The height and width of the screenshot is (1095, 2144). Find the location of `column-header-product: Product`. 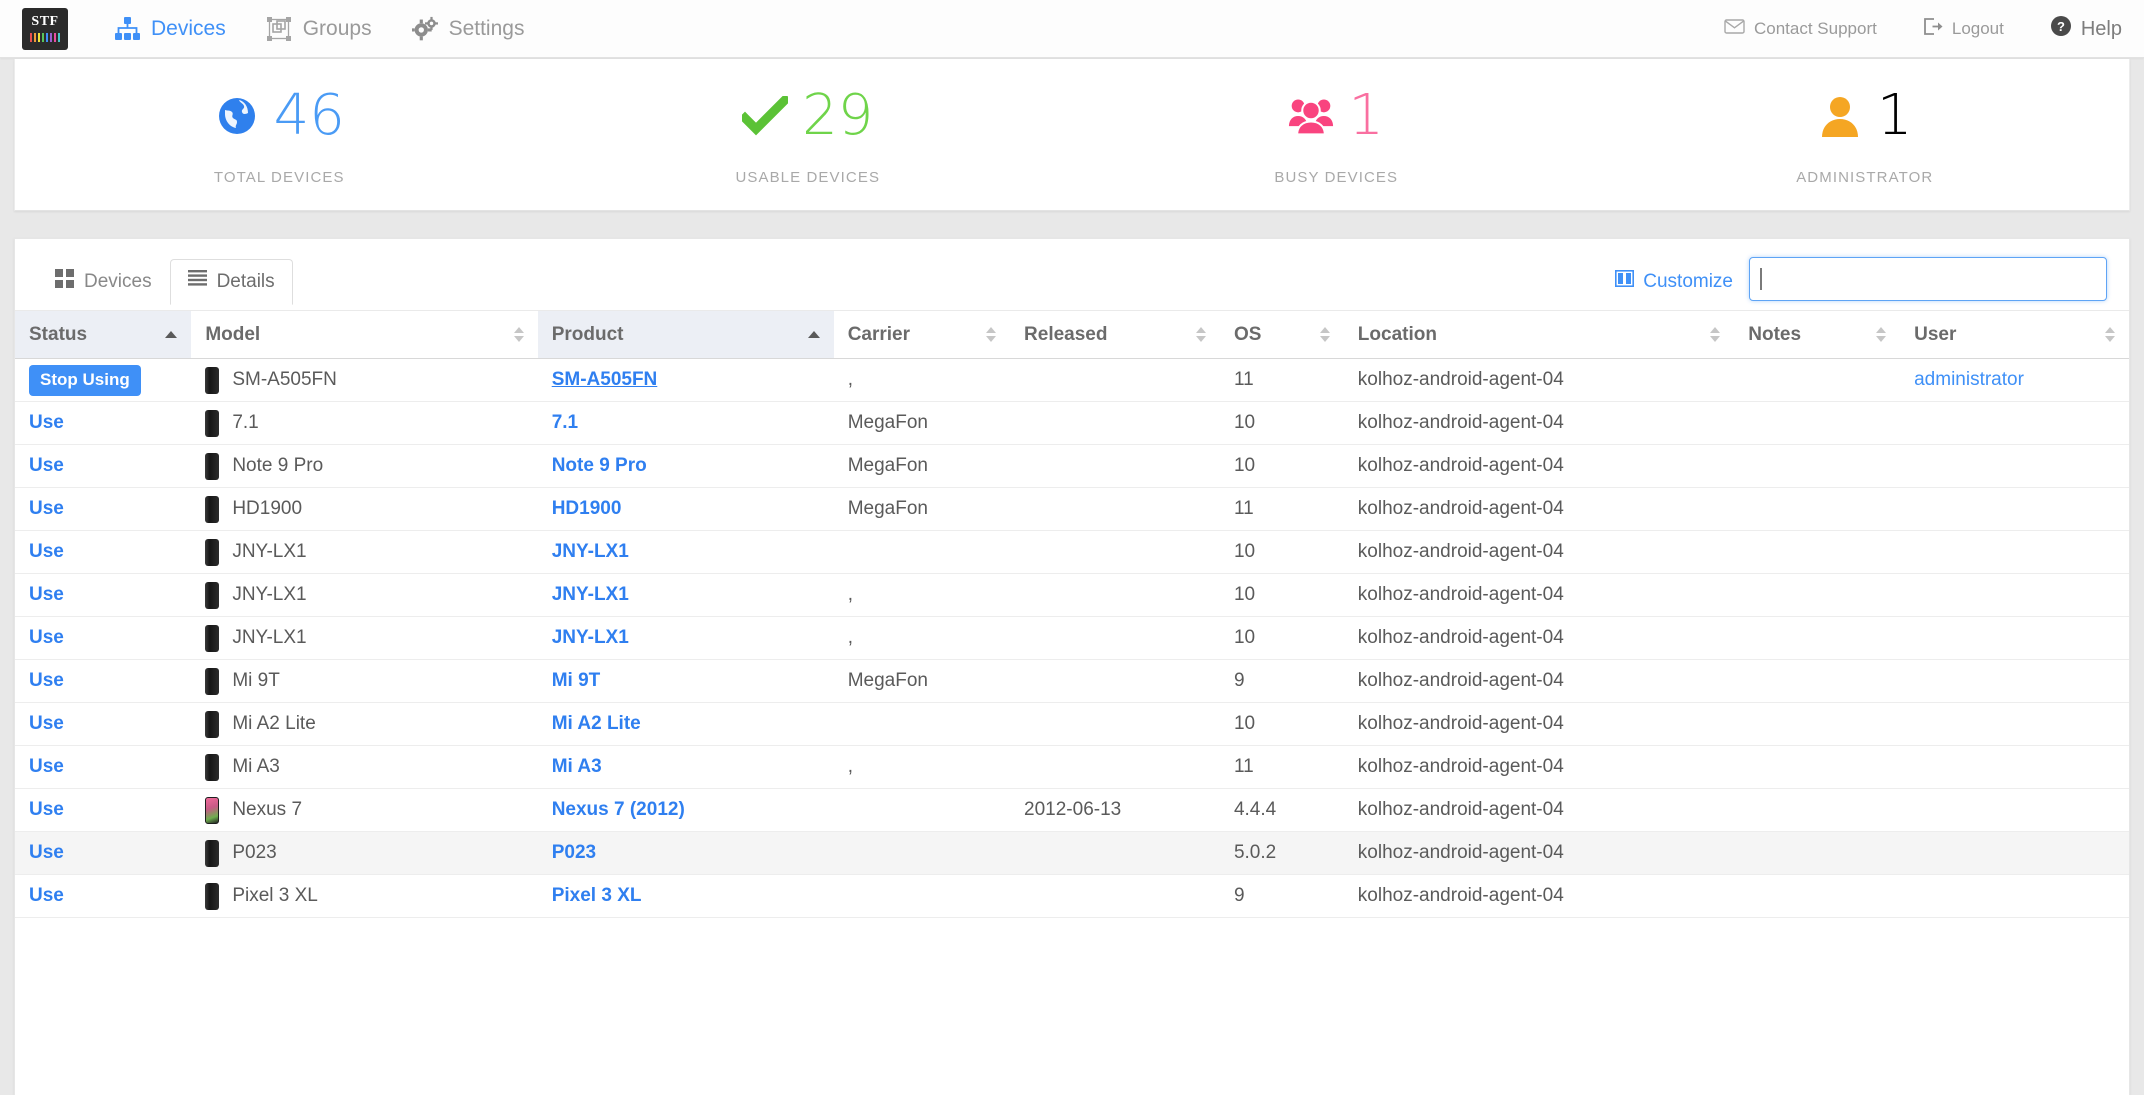

column-header-product: Product is located at coordinates (685, 334).